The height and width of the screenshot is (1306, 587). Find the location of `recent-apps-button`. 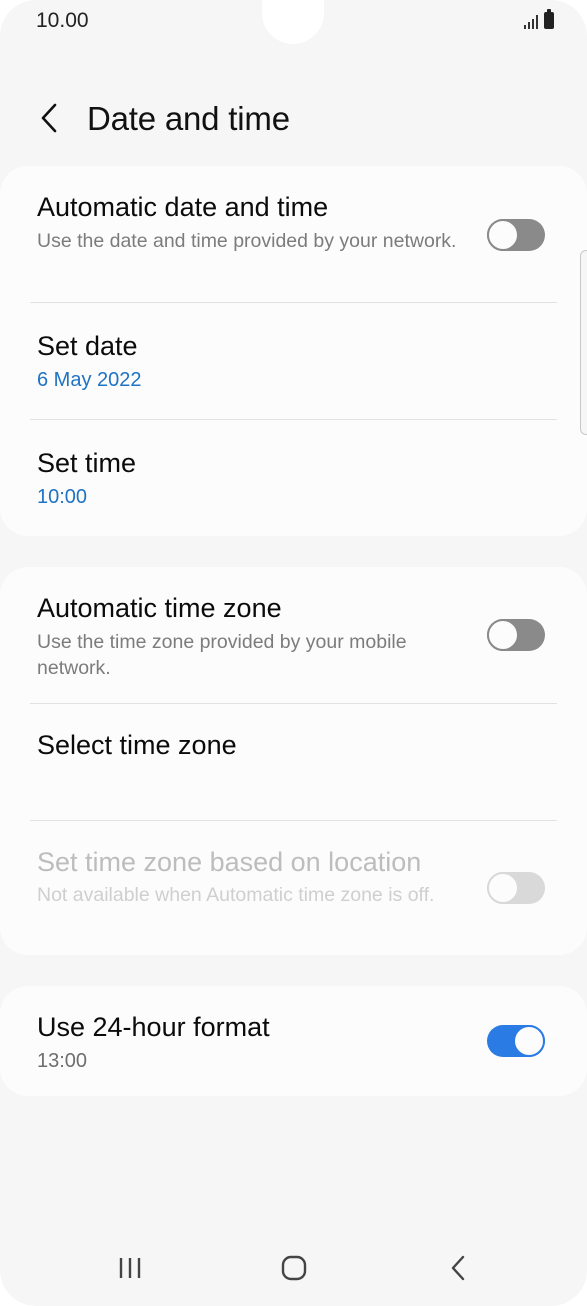

recent-apps-button is located at coordinates (130, 1268).